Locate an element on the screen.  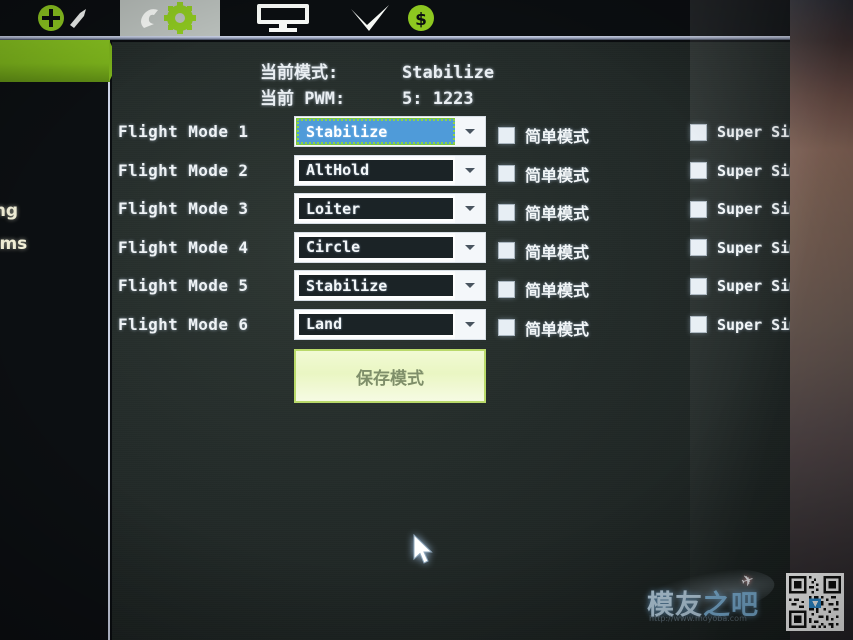
watermark: ✈ 模友之吧 http://www.moyoba.com is located at coordinates (706, 595).